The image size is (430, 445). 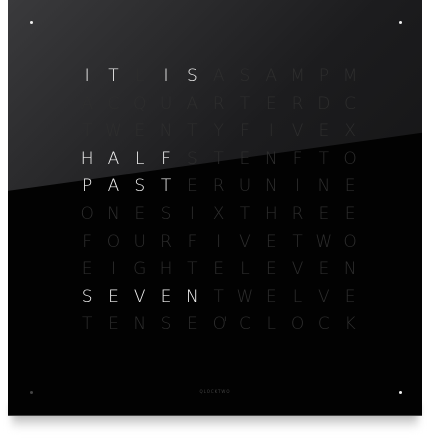 What do you see at coordinates (140, 269) in the screenshot?
I see `letter-cell: G` at bounding box center [140, 269].